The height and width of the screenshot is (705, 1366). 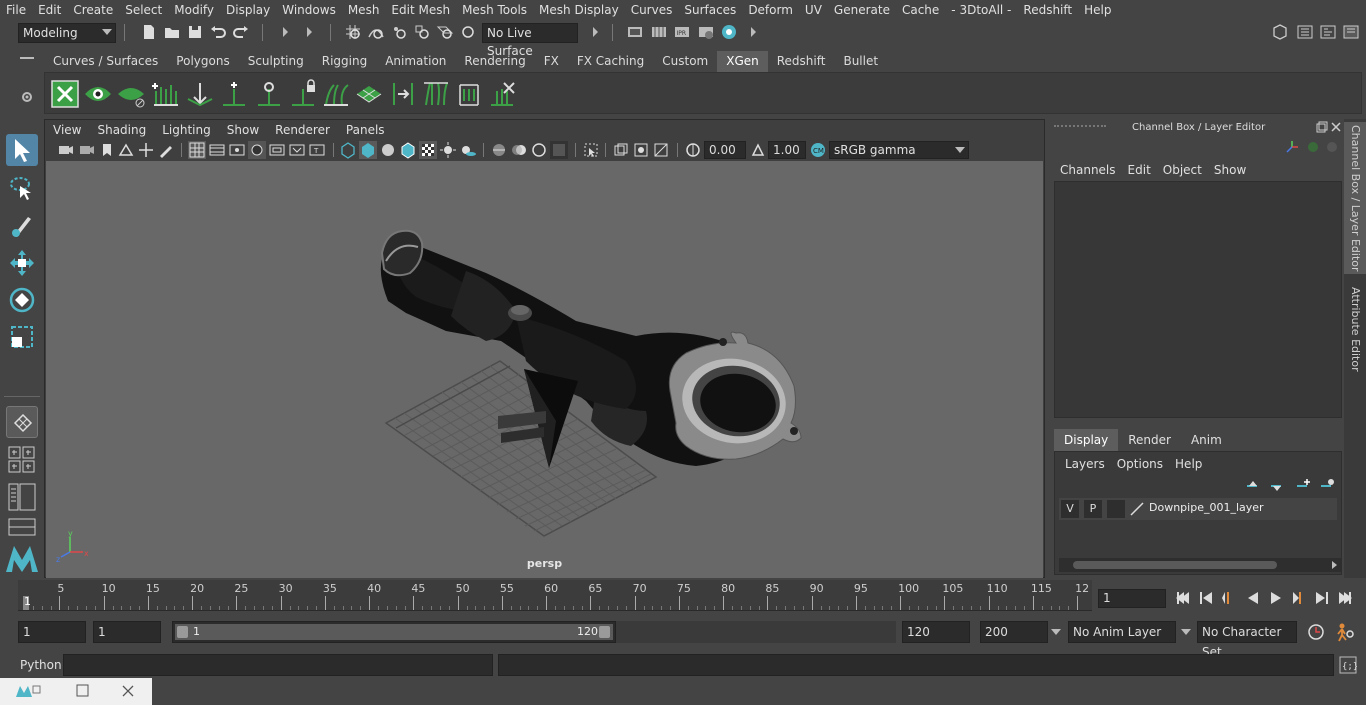 What do you see at coordinates (29, 691) in the screenshot?
I see `window-restore-icon` at bounding box center [29, 691].